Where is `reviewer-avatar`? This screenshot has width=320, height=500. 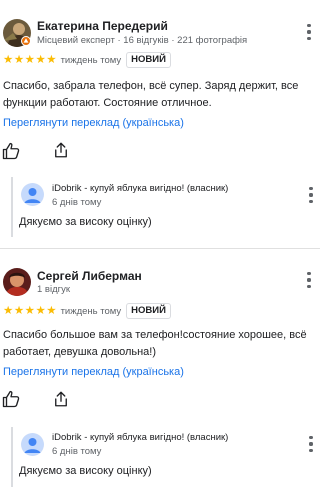 reviewer-avatar is located at coordinates (17, 282).